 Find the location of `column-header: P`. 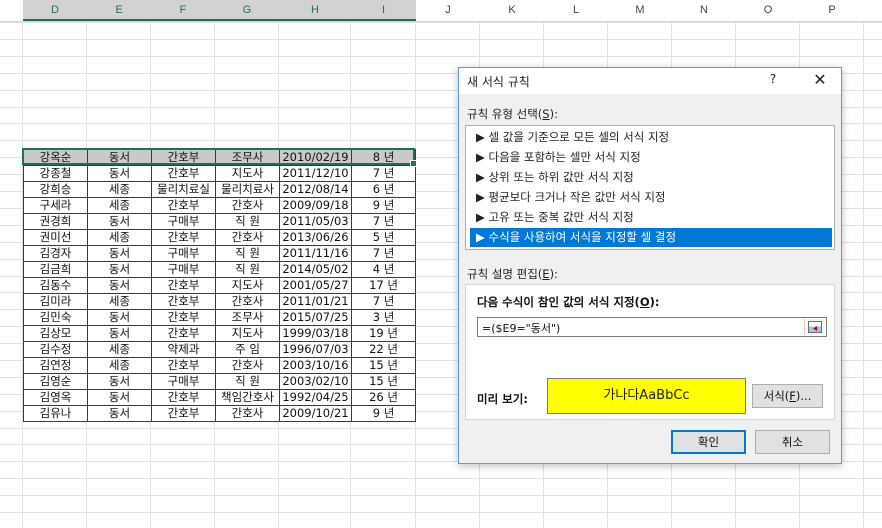

column-header: P is located at coordinates (832, 10).